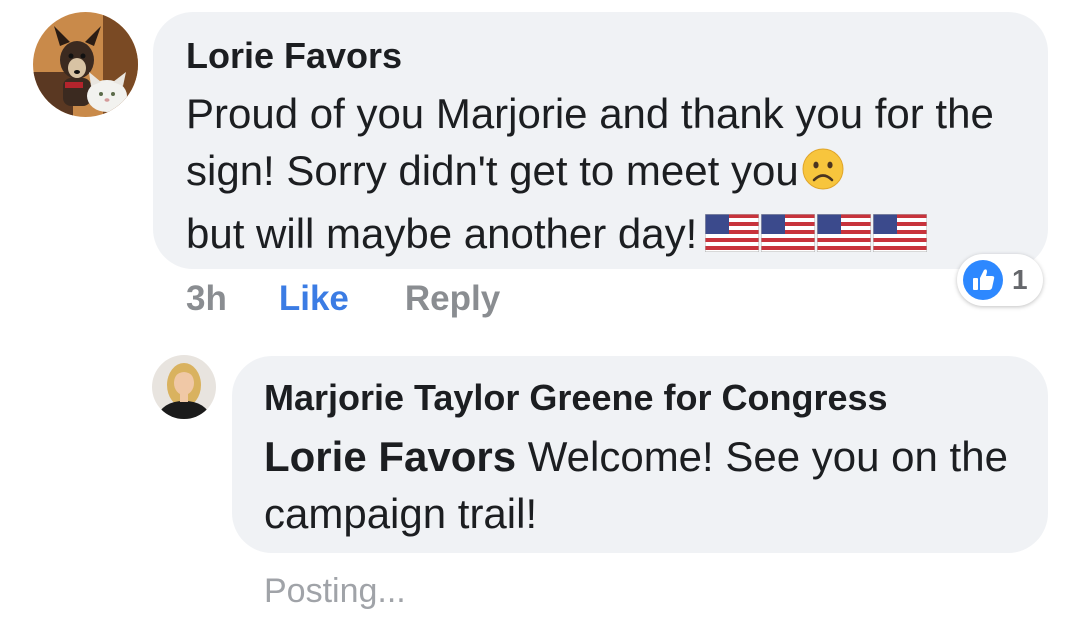  Describe the element at coordinates (1020, 279) in the screenshot. I see `reaction-count: 1` at that location.